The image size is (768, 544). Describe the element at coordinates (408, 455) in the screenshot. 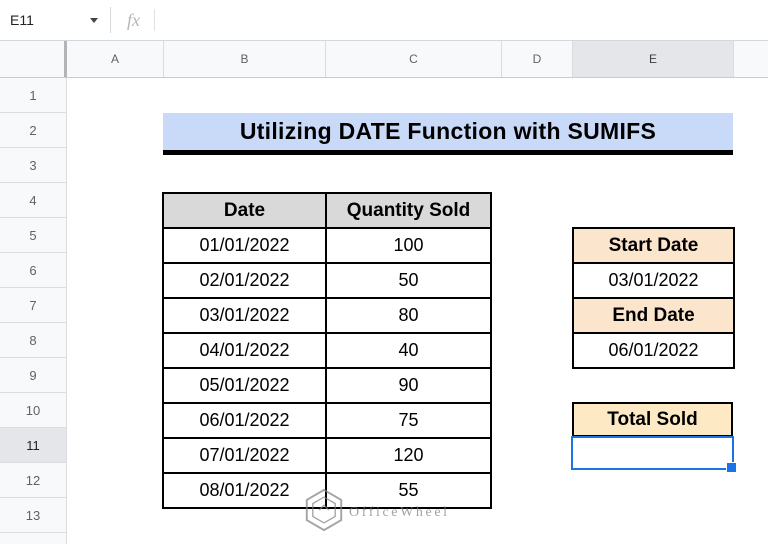

I see `quantity-cell: 120` at that location.